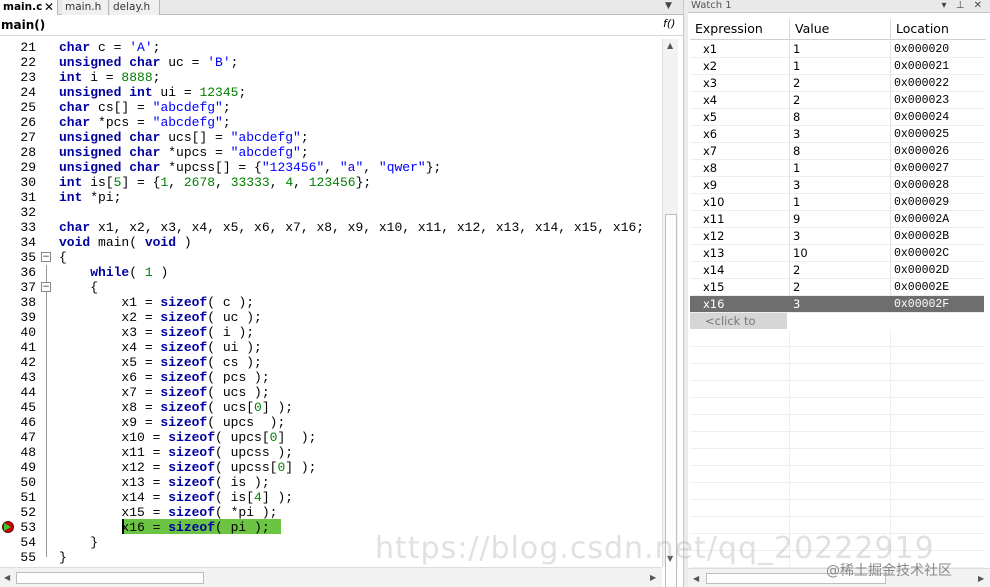 Image resolution: width=990 pixels, height=587 pixels. Describe the element at coordinates (331, 287) in the screenshot. I see `code-line: 37 {` at that location.